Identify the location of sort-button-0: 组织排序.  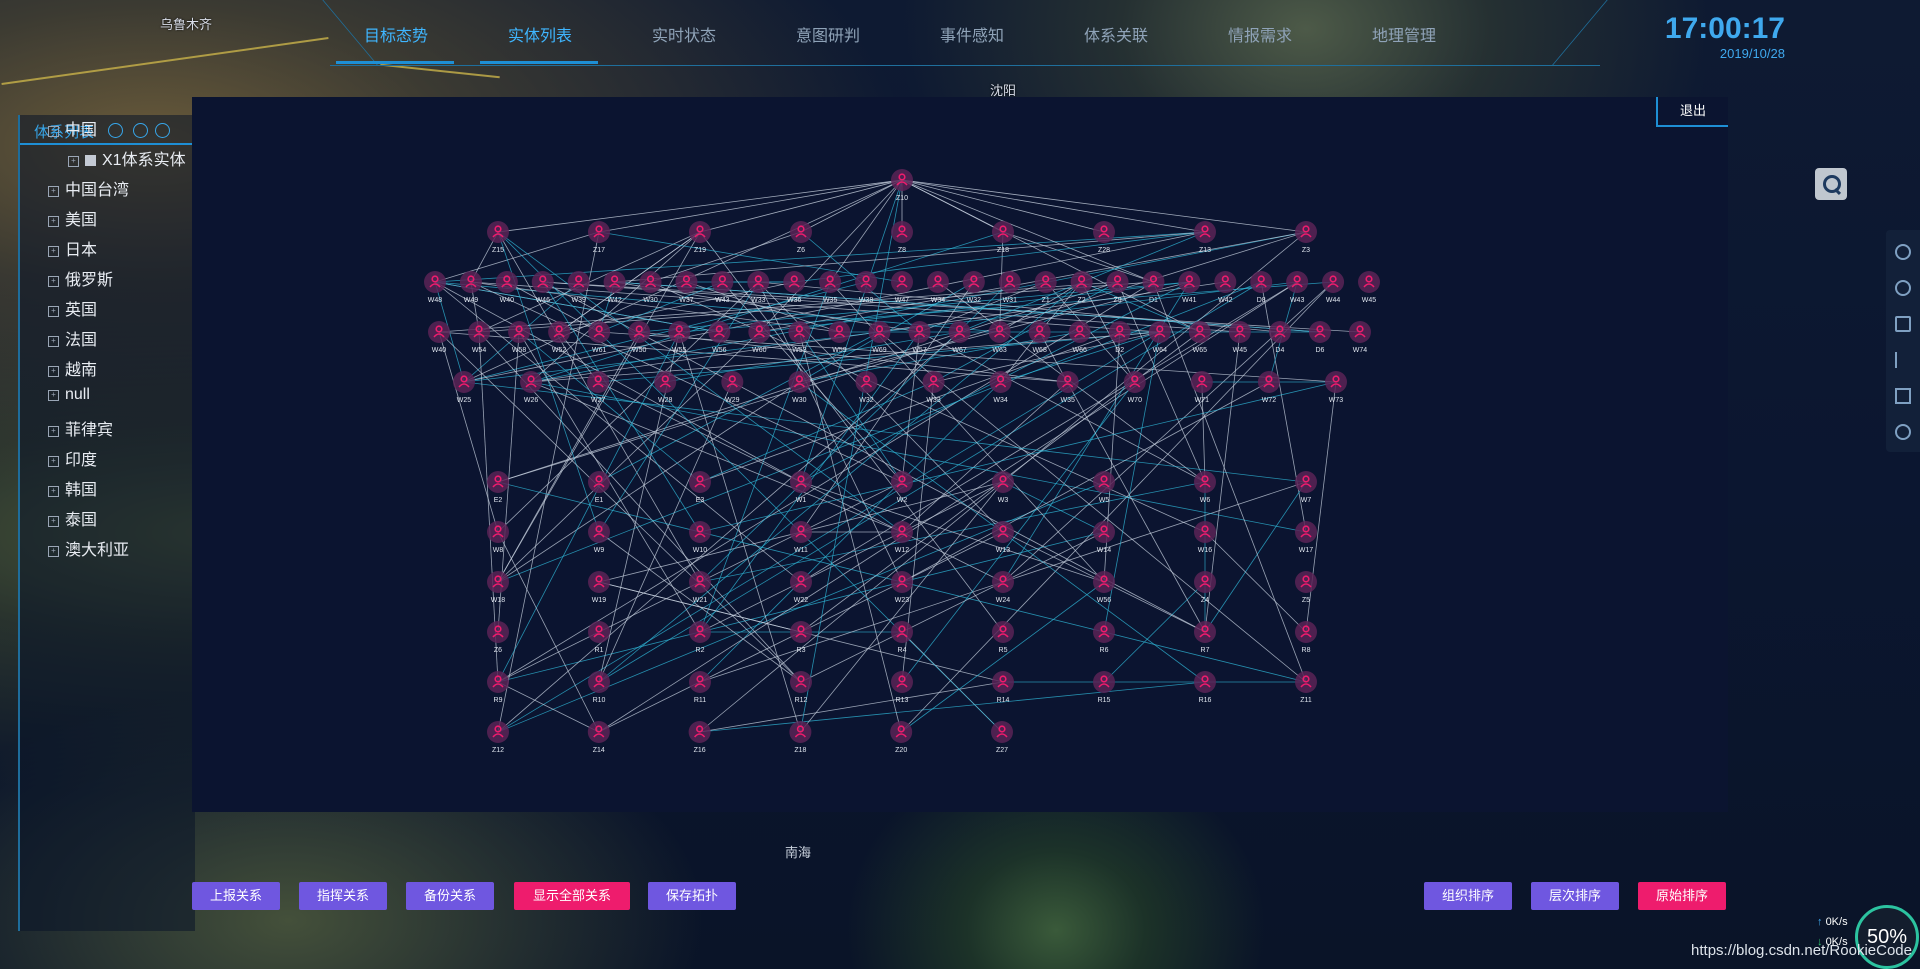
(1468, 896).